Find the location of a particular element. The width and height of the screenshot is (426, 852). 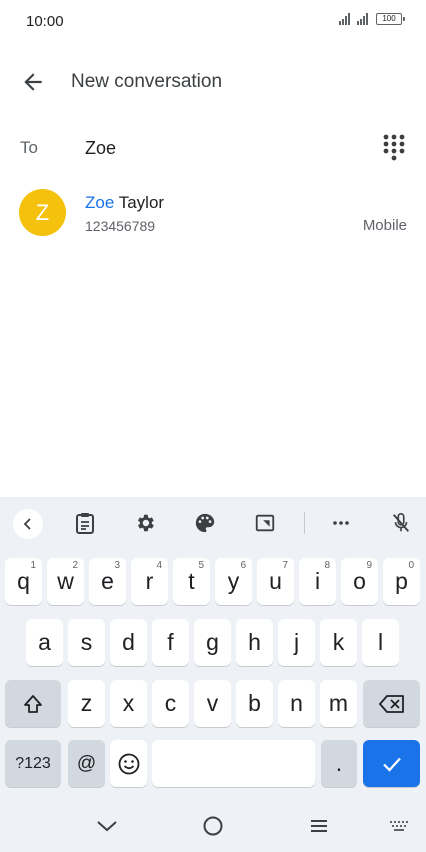

toolbar-collapse-icon is located at coordinates (28, 524).